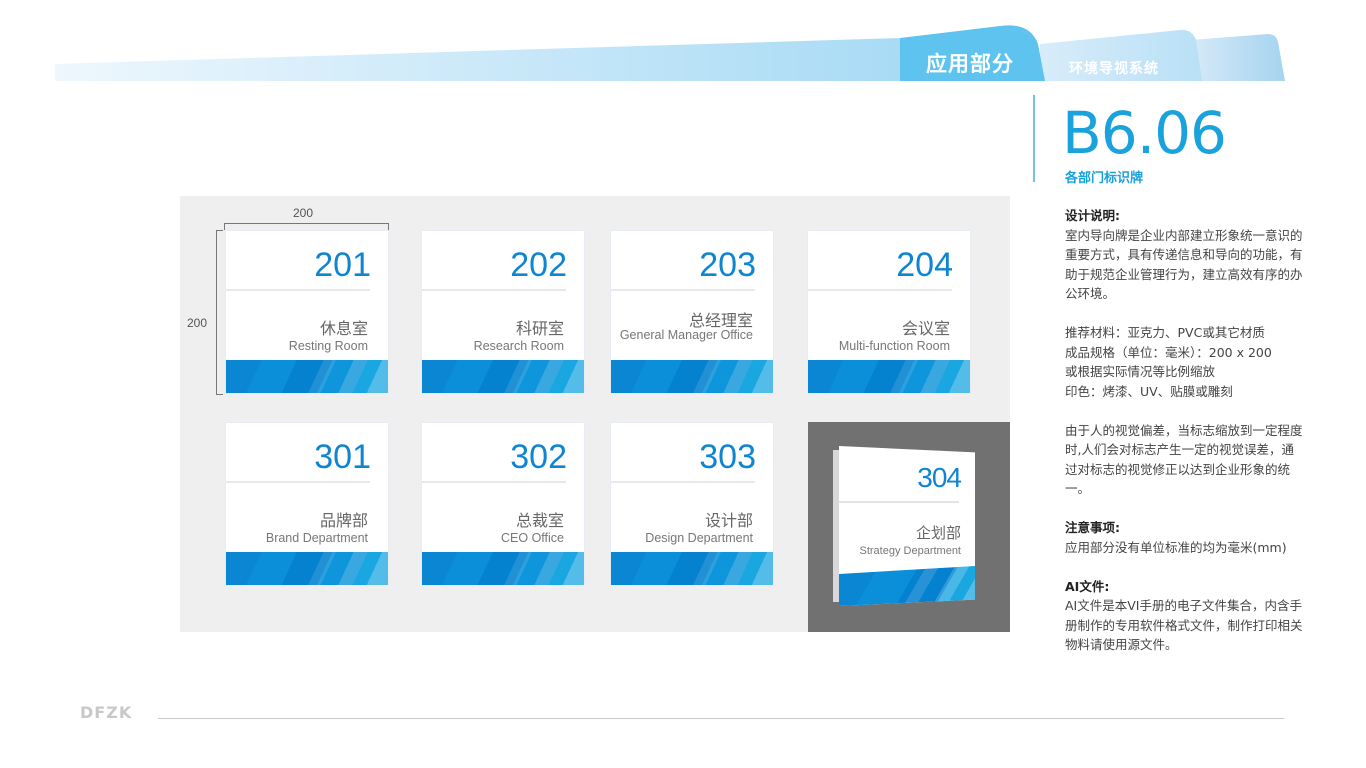  I want to click on section-subtitle: 环境导视系统, so click(1114, 69).